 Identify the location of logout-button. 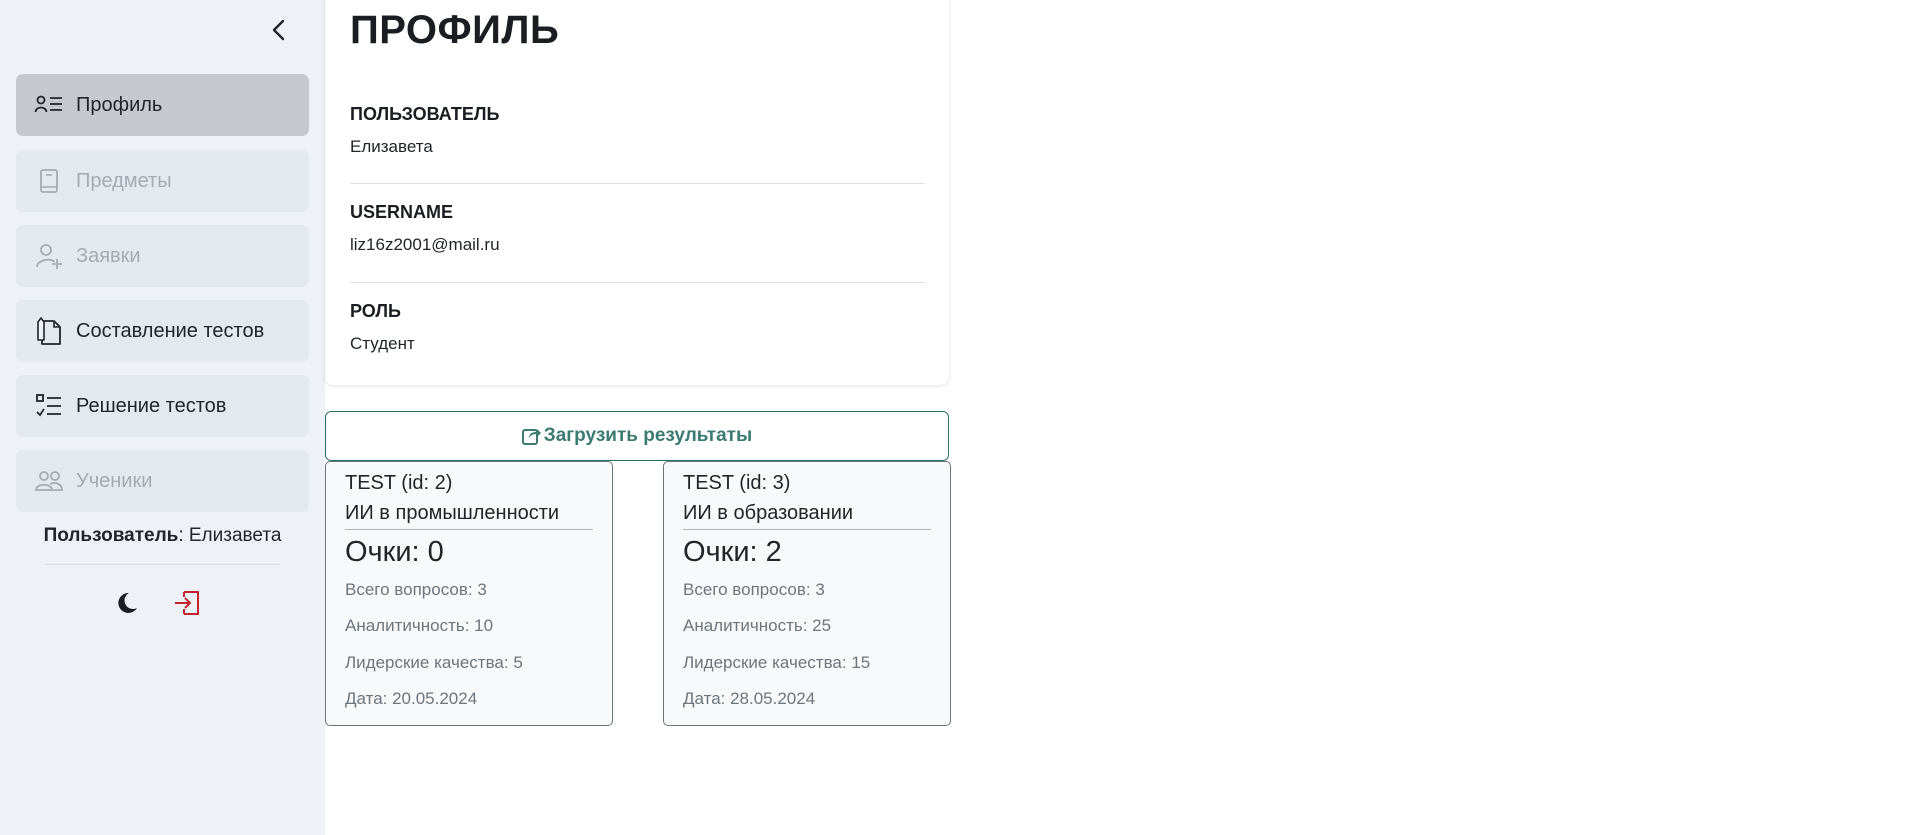
(187, 603).